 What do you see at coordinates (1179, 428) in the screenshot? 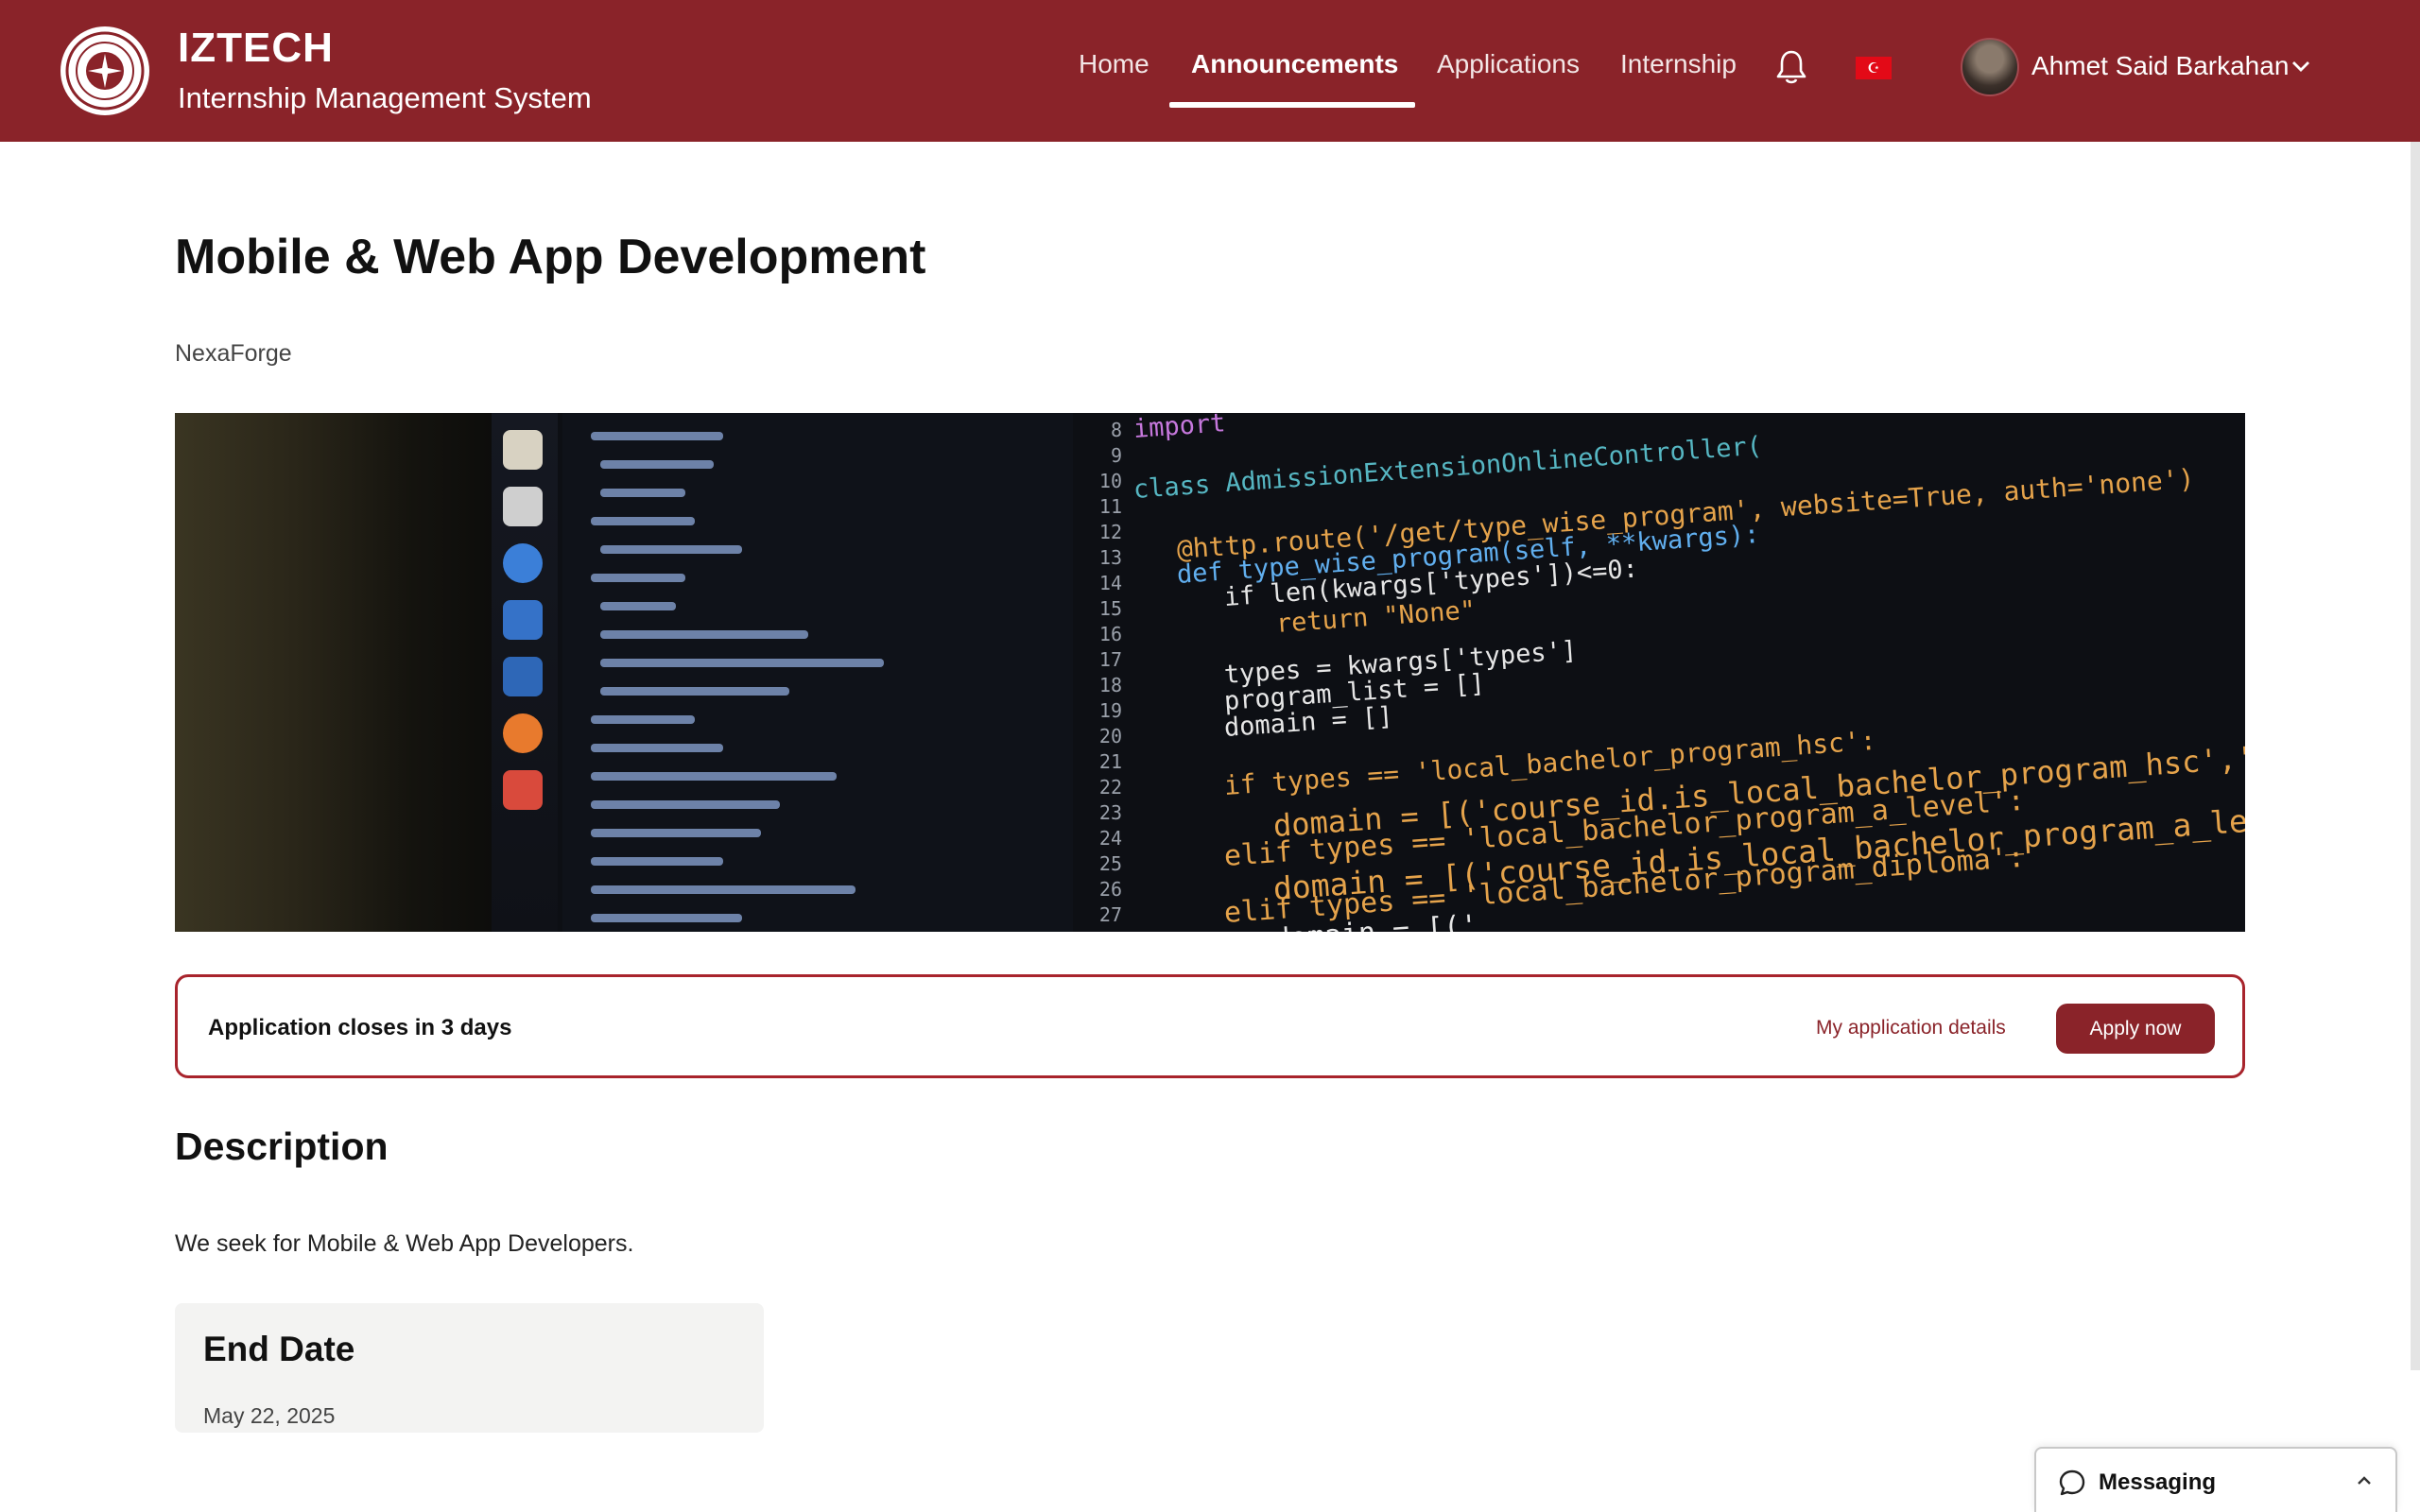
I see `code-line: import` at bounding box center [1179, 428].